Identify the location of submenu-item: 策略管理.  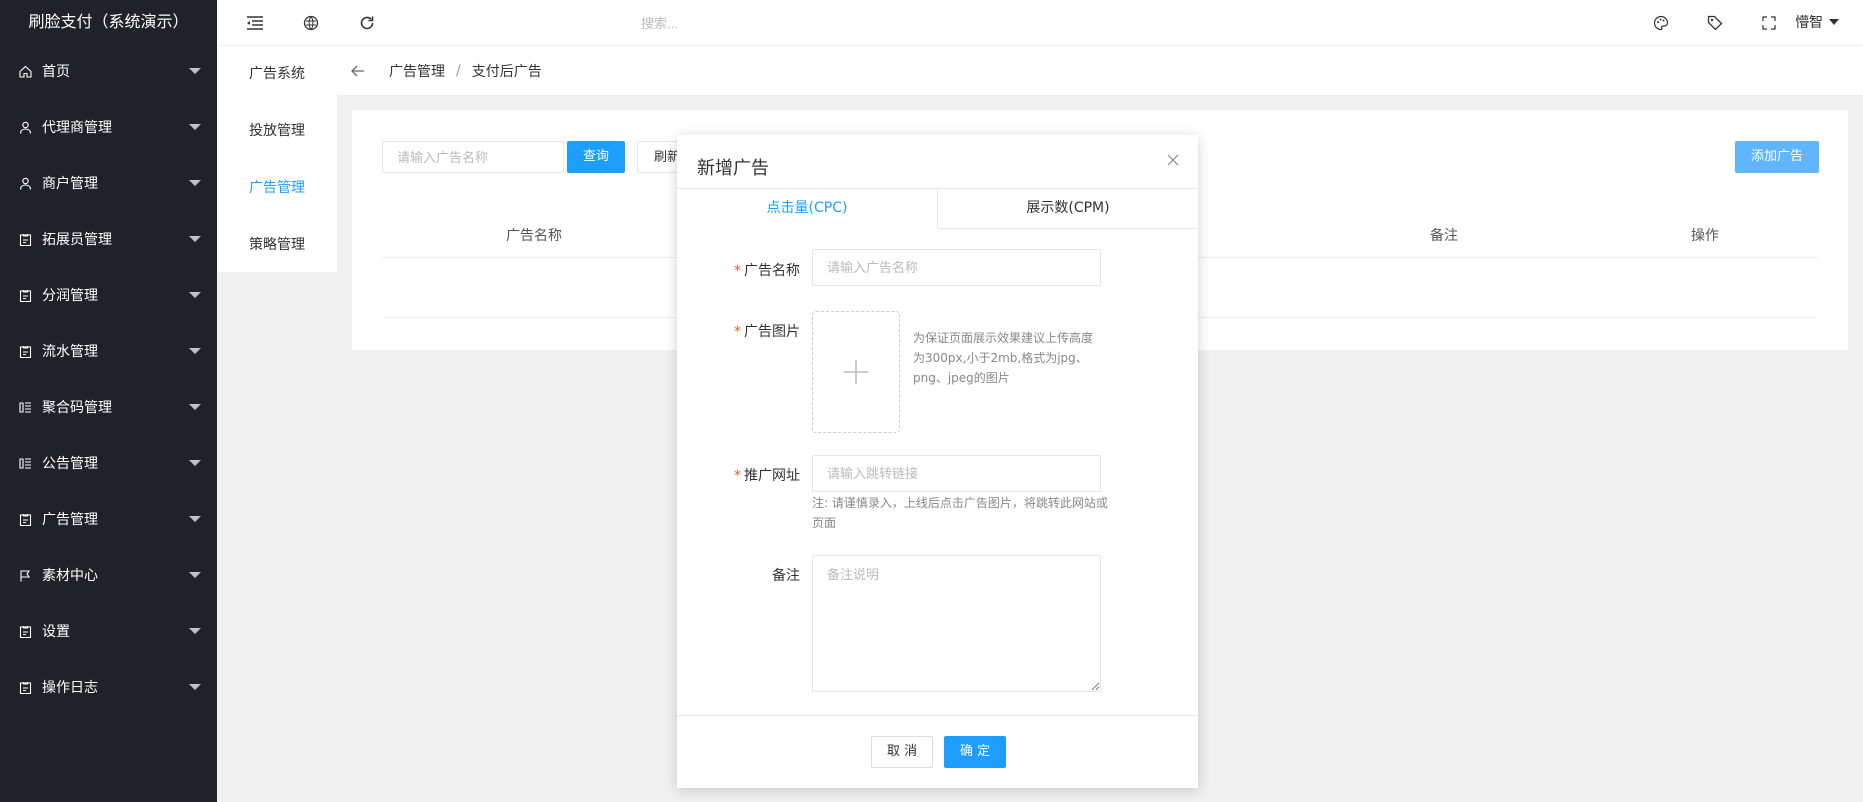
(277, 245).